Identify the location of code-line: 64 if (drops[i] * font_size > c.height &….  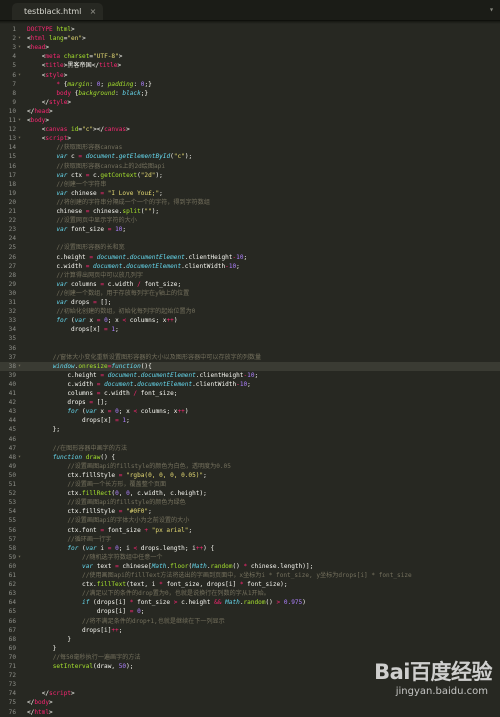
(250, 602).